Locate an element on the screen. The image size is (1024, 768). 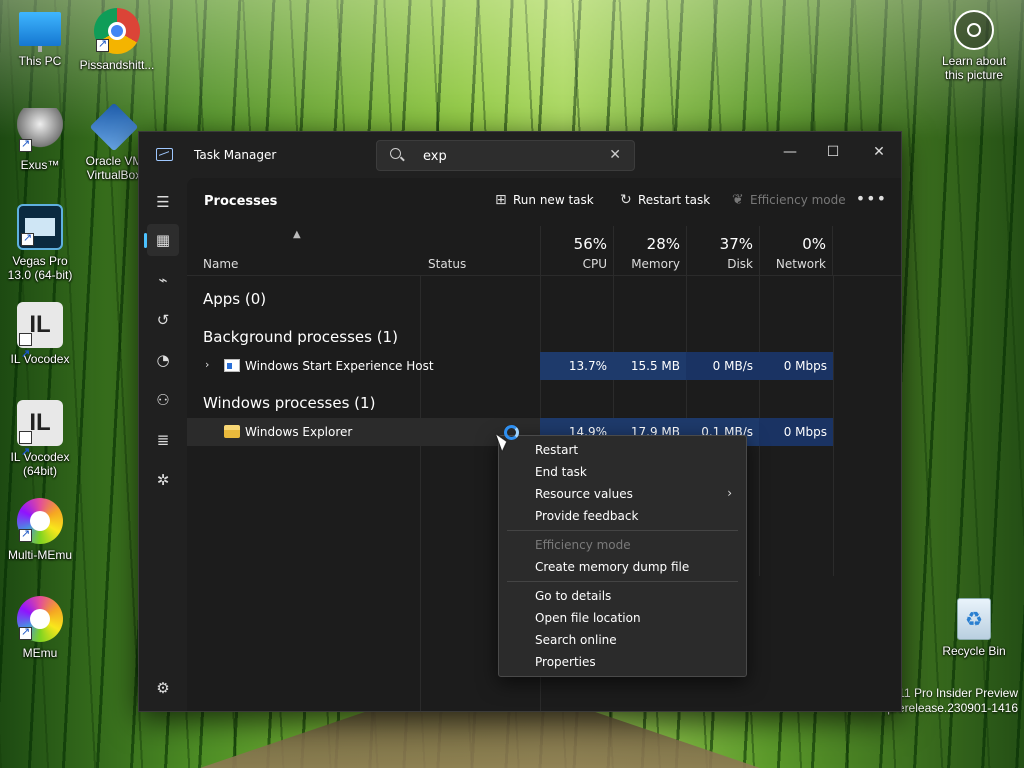
desktop-icon-exus: Exus™ is located at coordinates (40, 140).